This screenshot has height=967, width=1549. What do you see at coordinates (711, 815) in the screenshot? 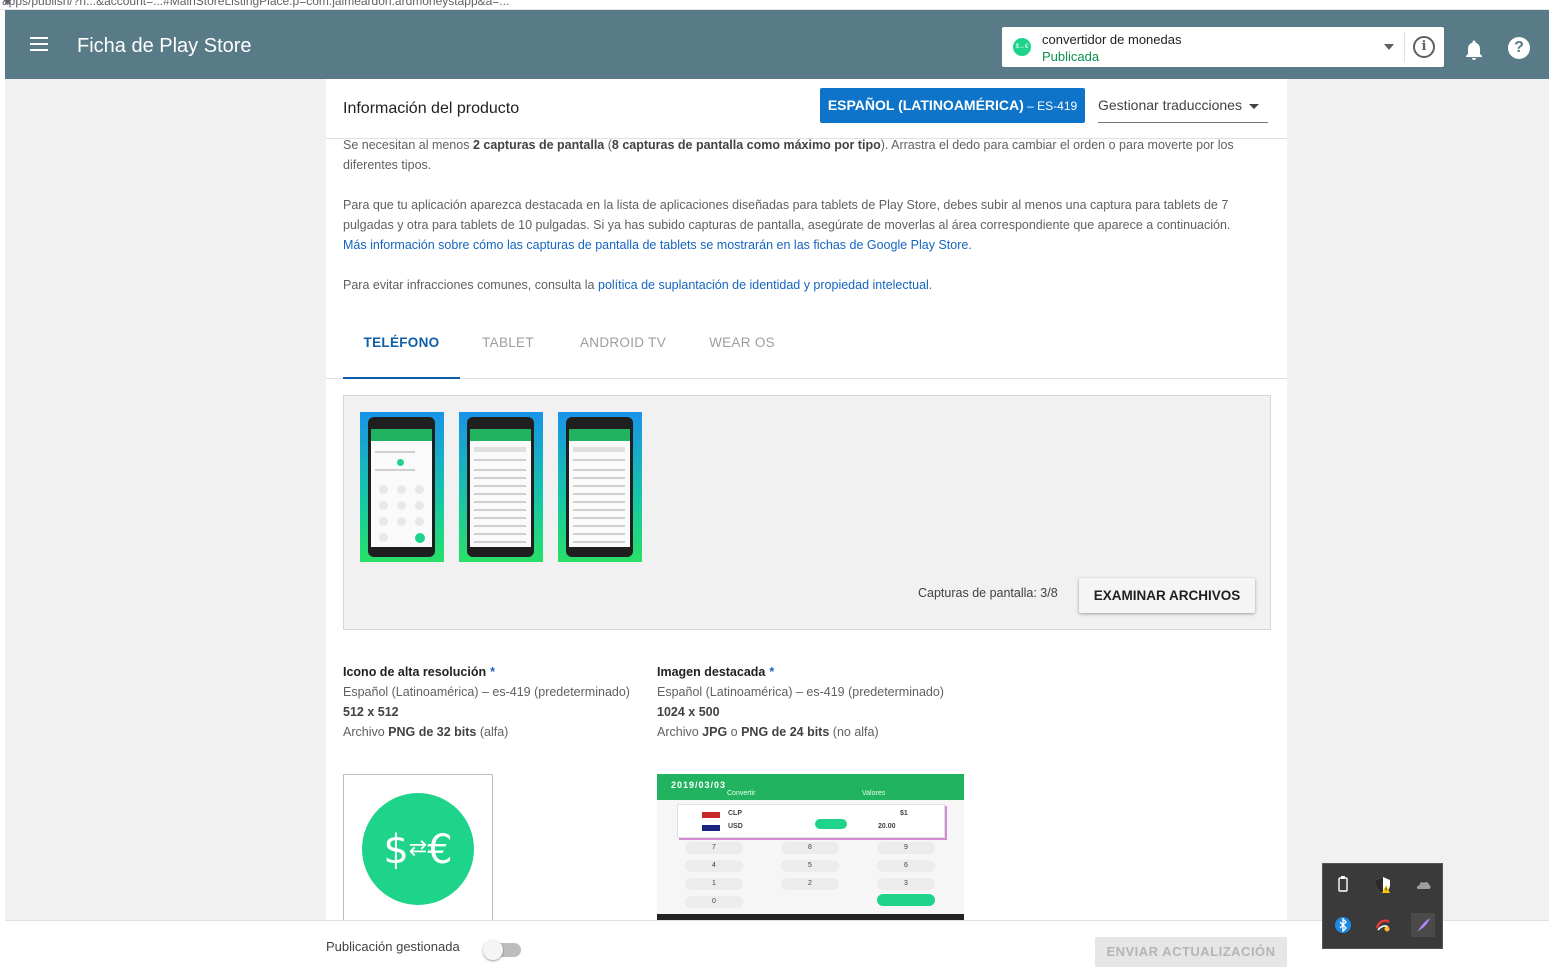
I see `chile-flag-icon` at bounding box center [711, 815].